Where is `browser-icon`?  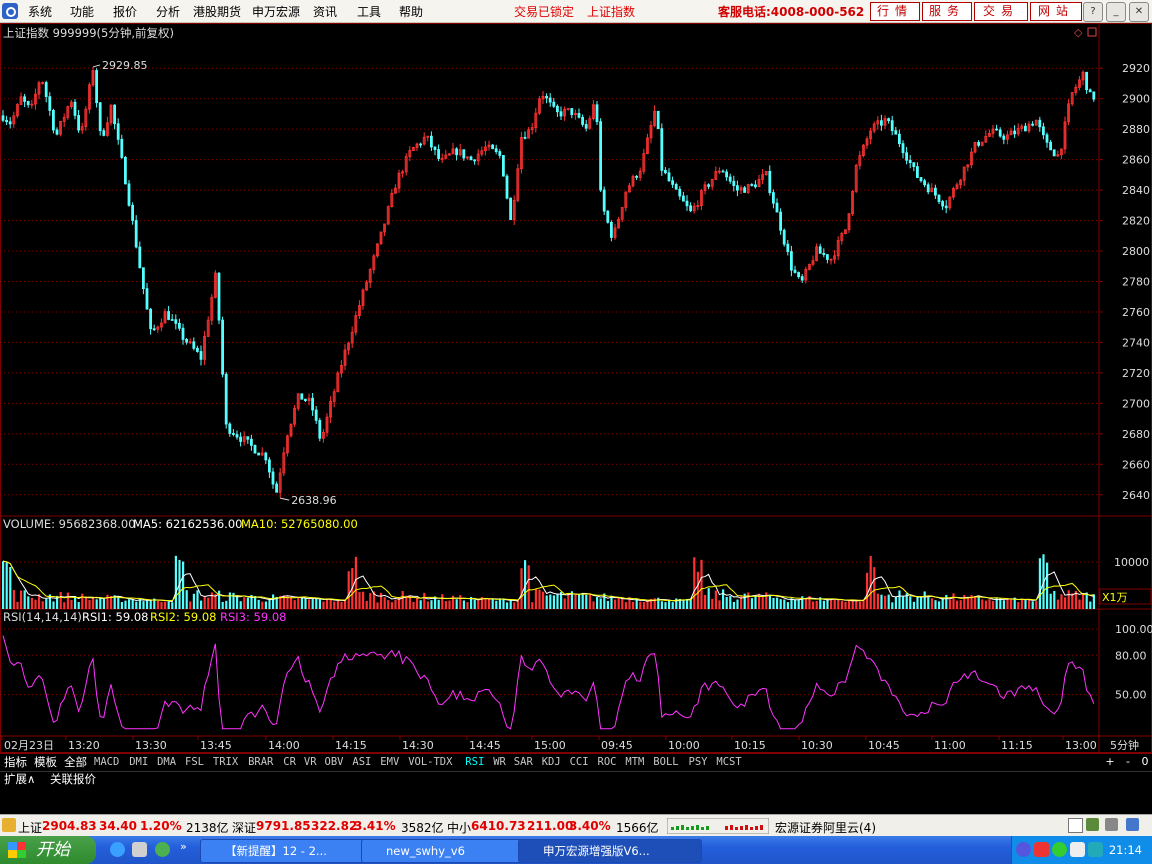
browser-icon is located at coordinates (162, 849).